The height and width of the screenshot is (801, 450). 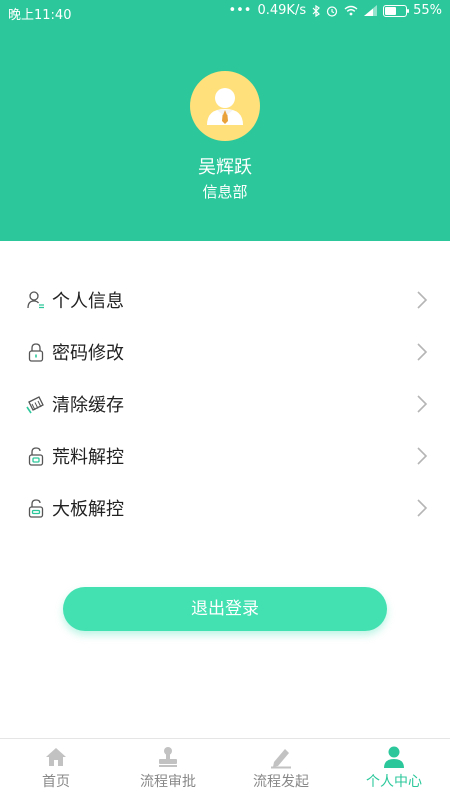 What do you see at coordinates (225, 192) in the screenshot?
I see `user-department: 信息部` at bounding box center [225, 192].